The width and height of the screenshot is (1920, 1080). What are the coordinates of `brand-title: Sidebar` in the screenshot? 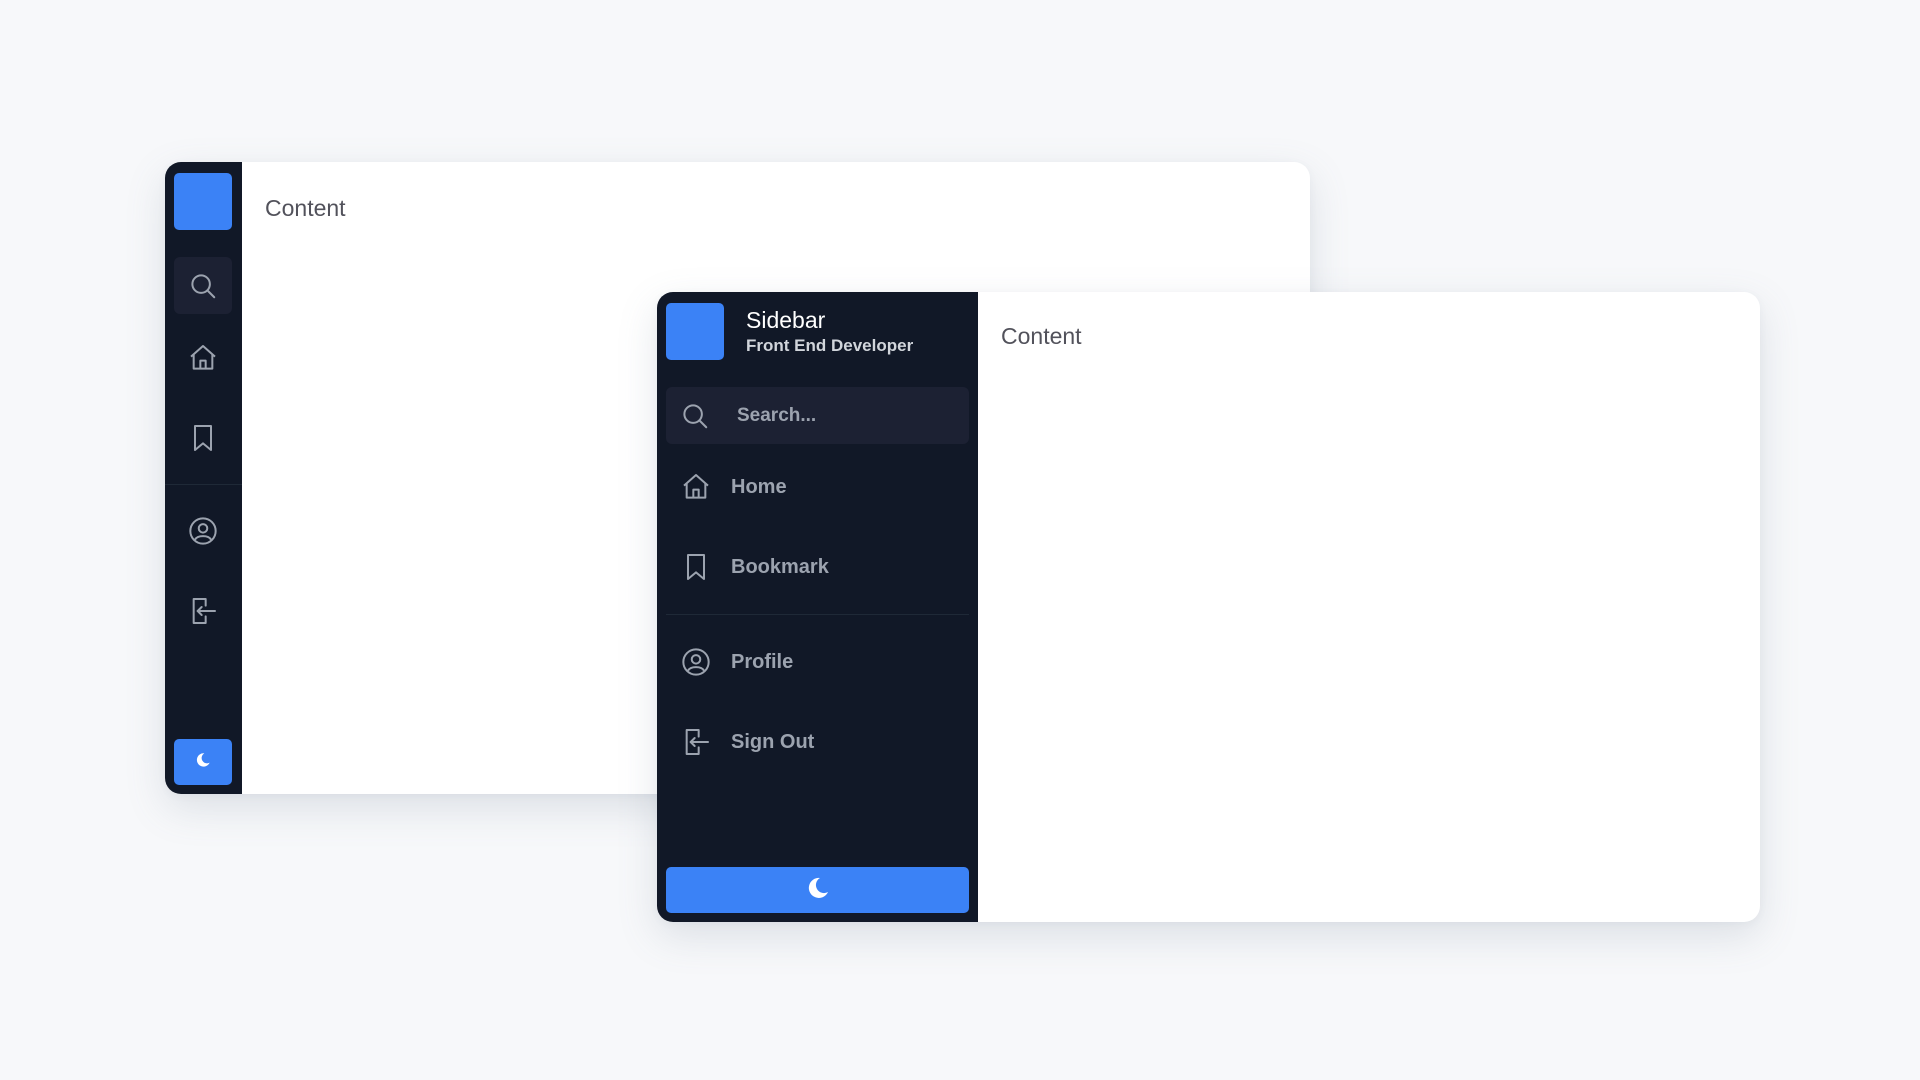 It's located at (786, 319).